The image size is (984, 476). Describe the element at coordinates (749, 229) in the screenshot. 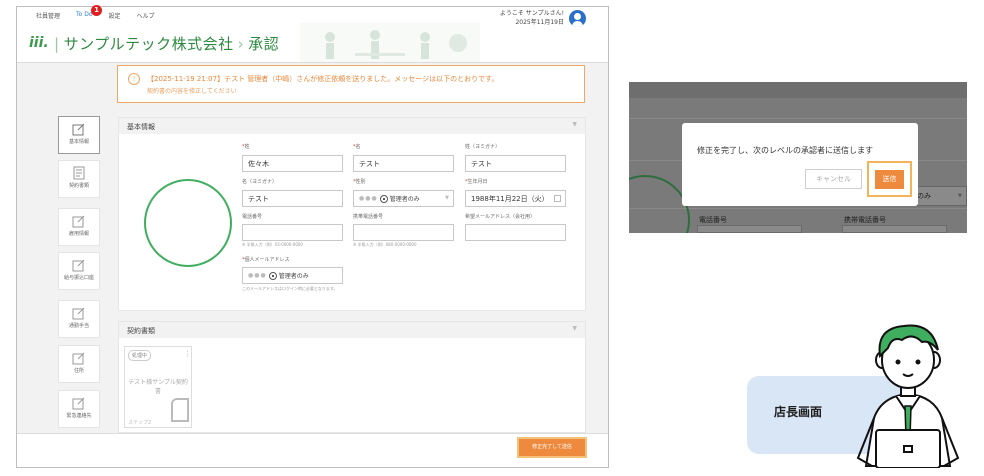

I see `dimmed-phone-input` at that location.